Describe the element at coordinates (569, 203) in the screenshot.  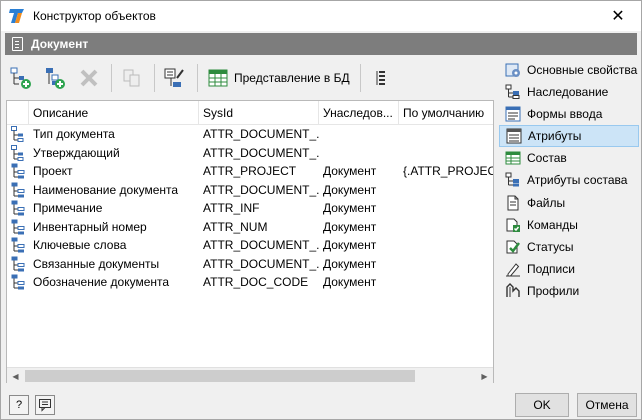
I see `sidebar-item-files: Файлы` at that location.